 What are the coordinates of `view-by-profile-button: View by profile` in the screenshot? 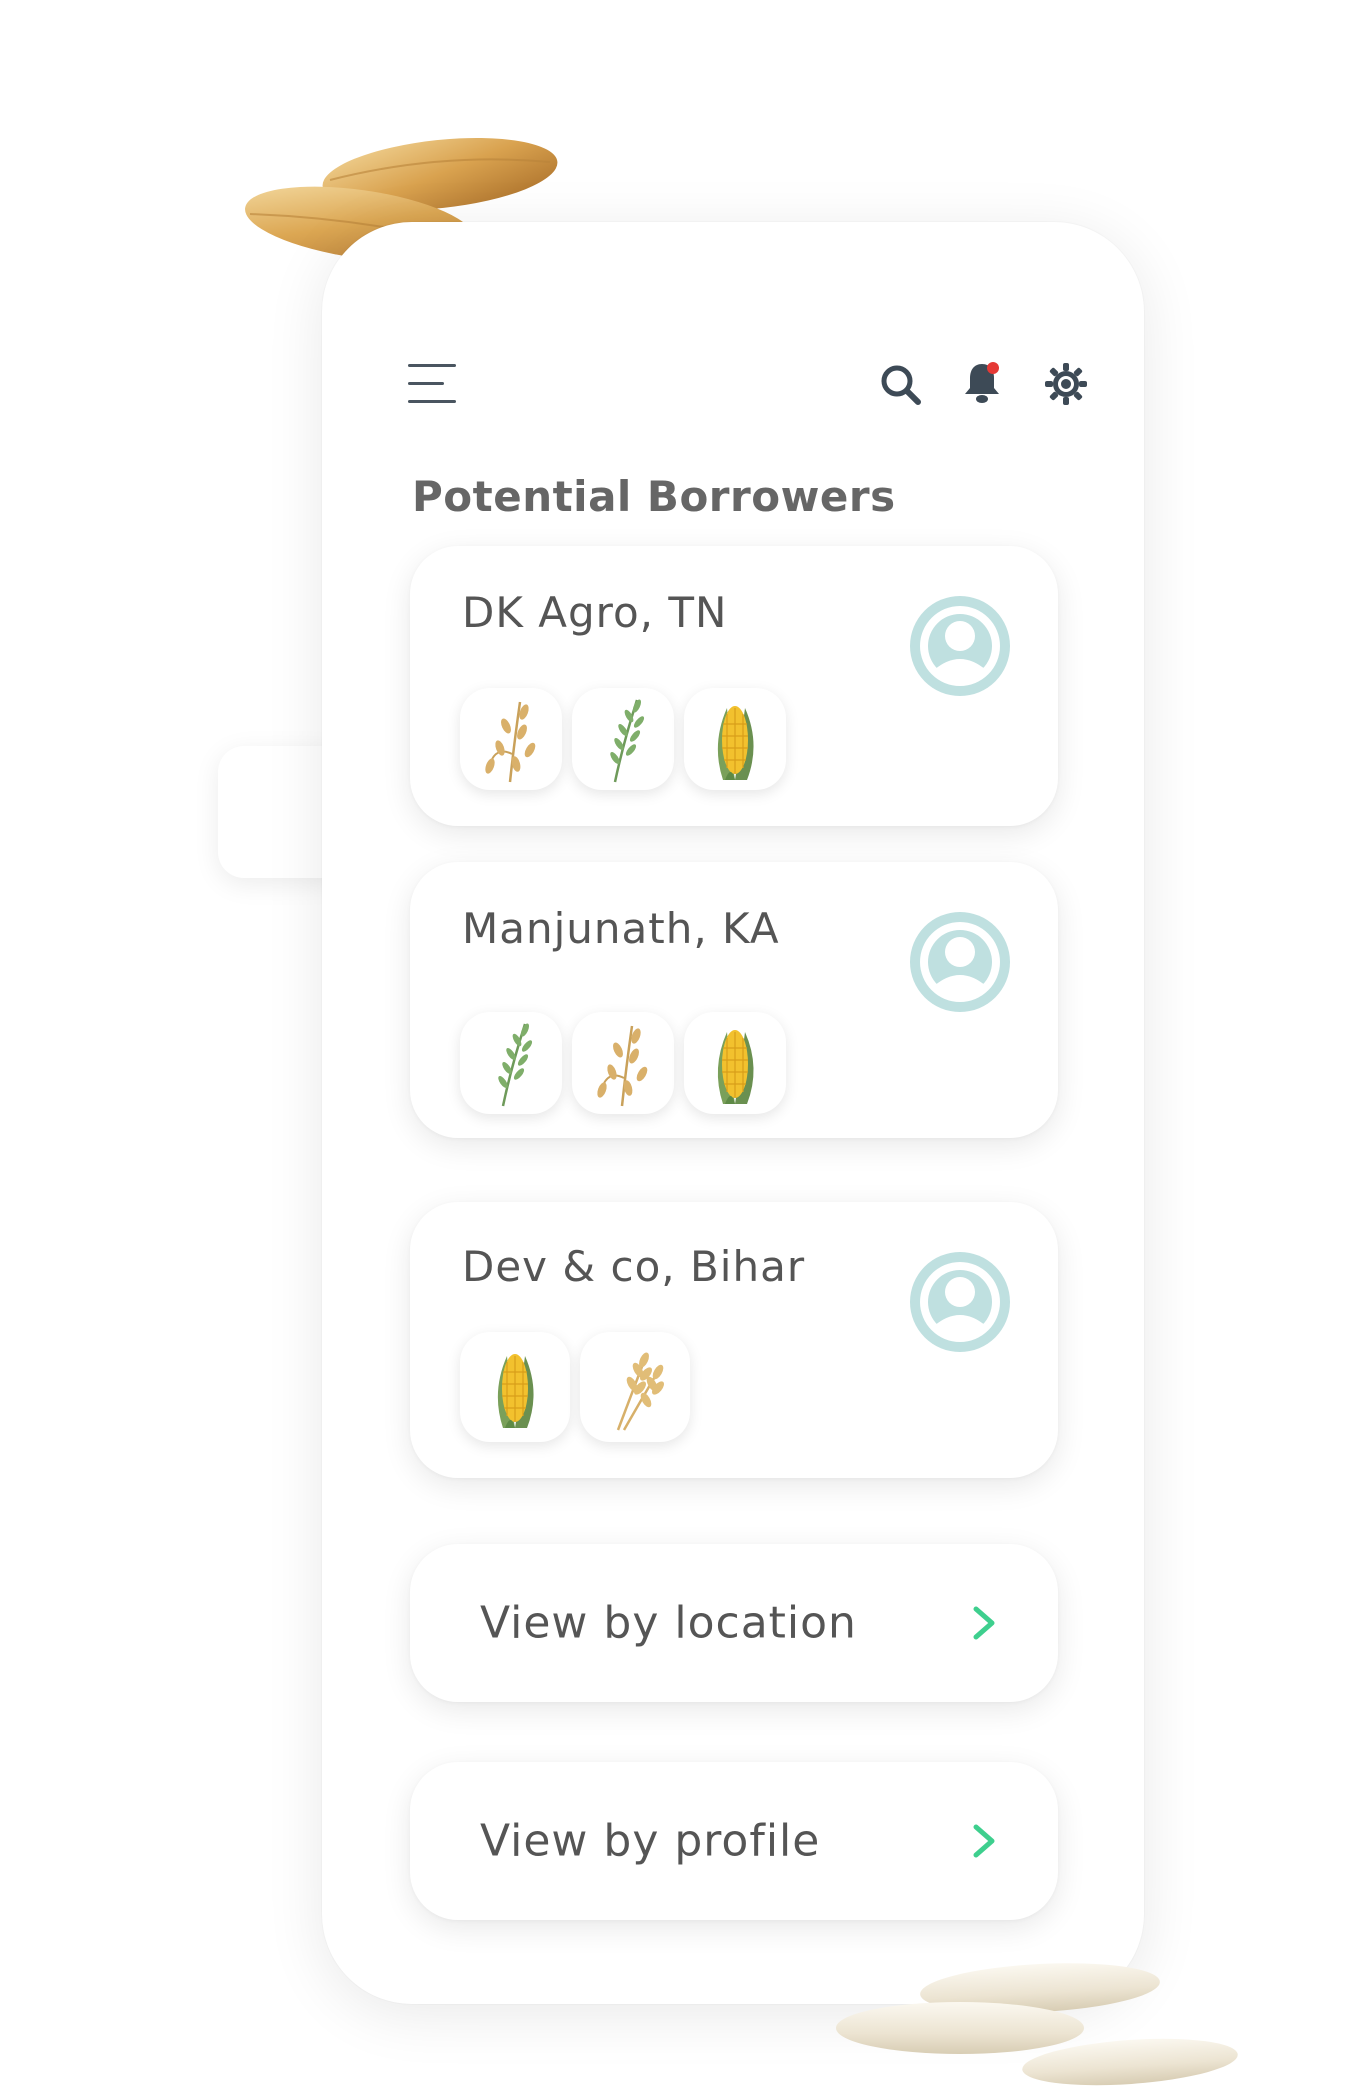 It's located at (734, 1841).